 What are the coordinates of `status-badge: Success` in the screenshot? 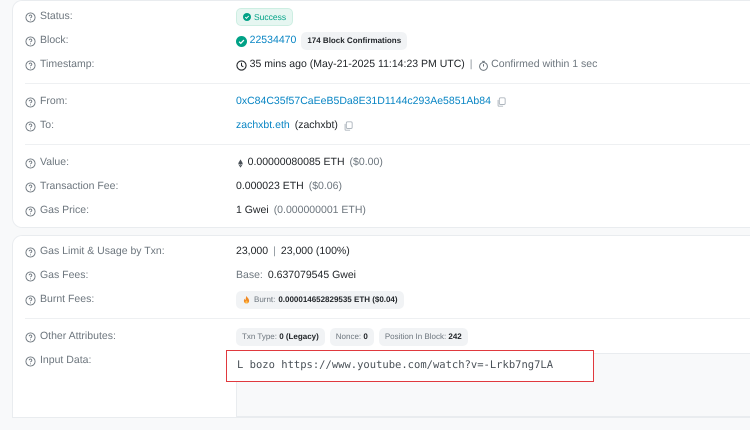 It's located at (265, 17).